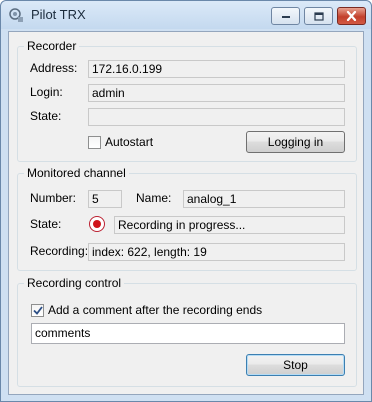  What do you see at coordinates (216, 117) in the screenshot?
I see `recorder-state-field` at bounding box center [216, 117].